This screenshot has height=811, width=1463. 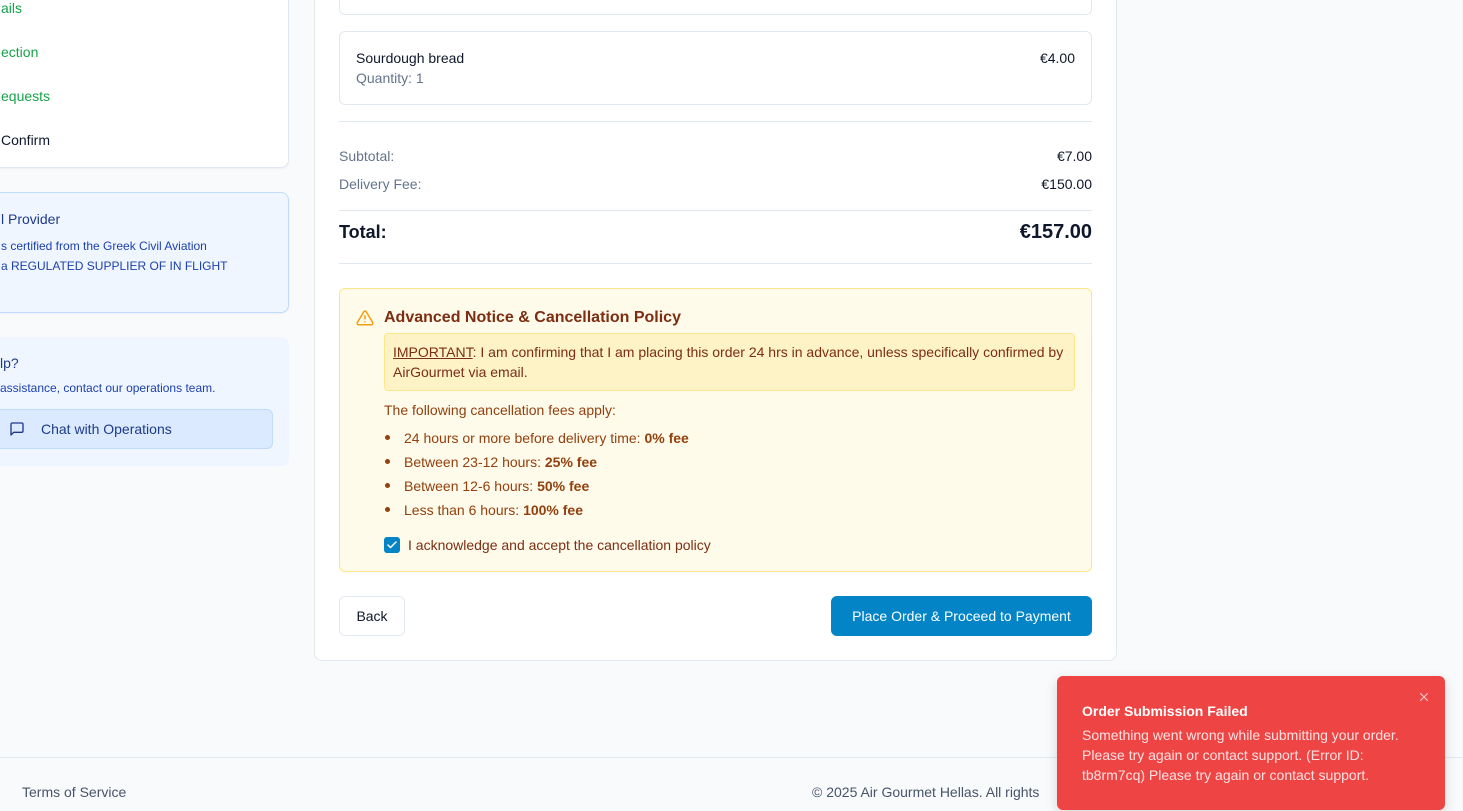 What do you see at coordinates (365, 318) in the screenshot?
I see `alert-triangle-icon` at bounding box center [365, 318].